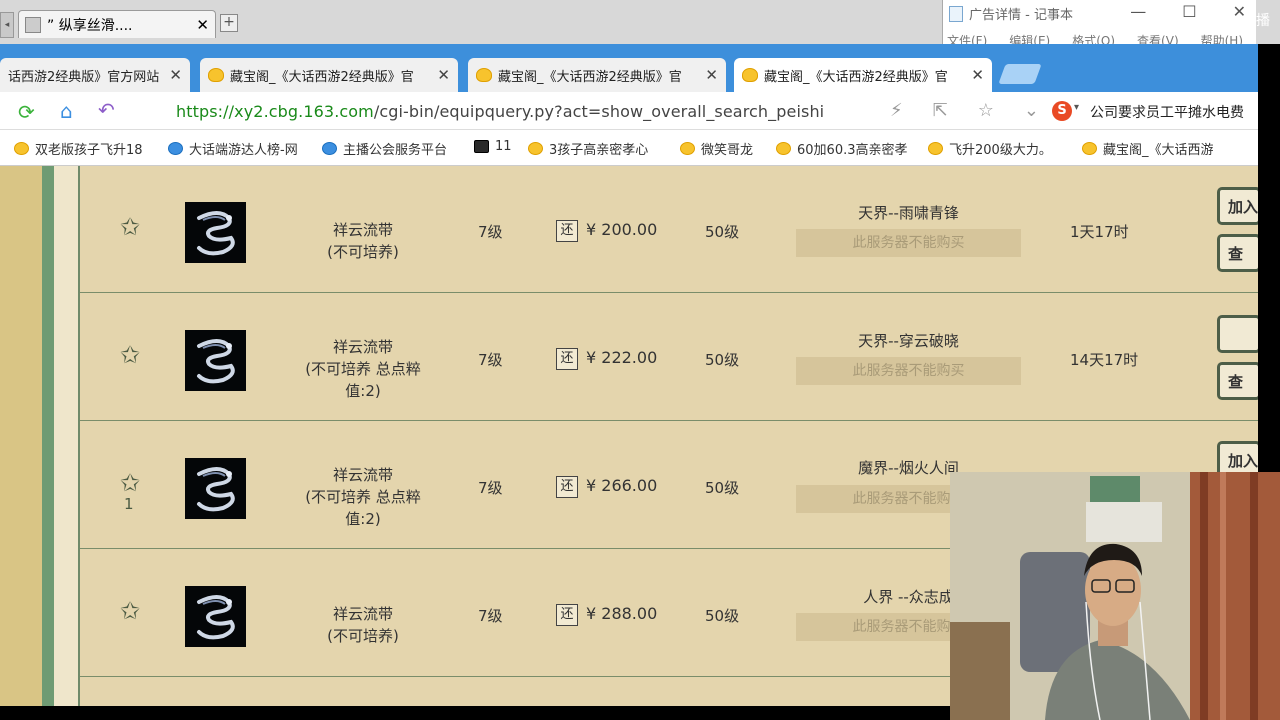  What do you see at coordinates (7, 25) in the screenshot?
I see `tab-scroll-left-button: ◂` at bounding box center [7, 25].